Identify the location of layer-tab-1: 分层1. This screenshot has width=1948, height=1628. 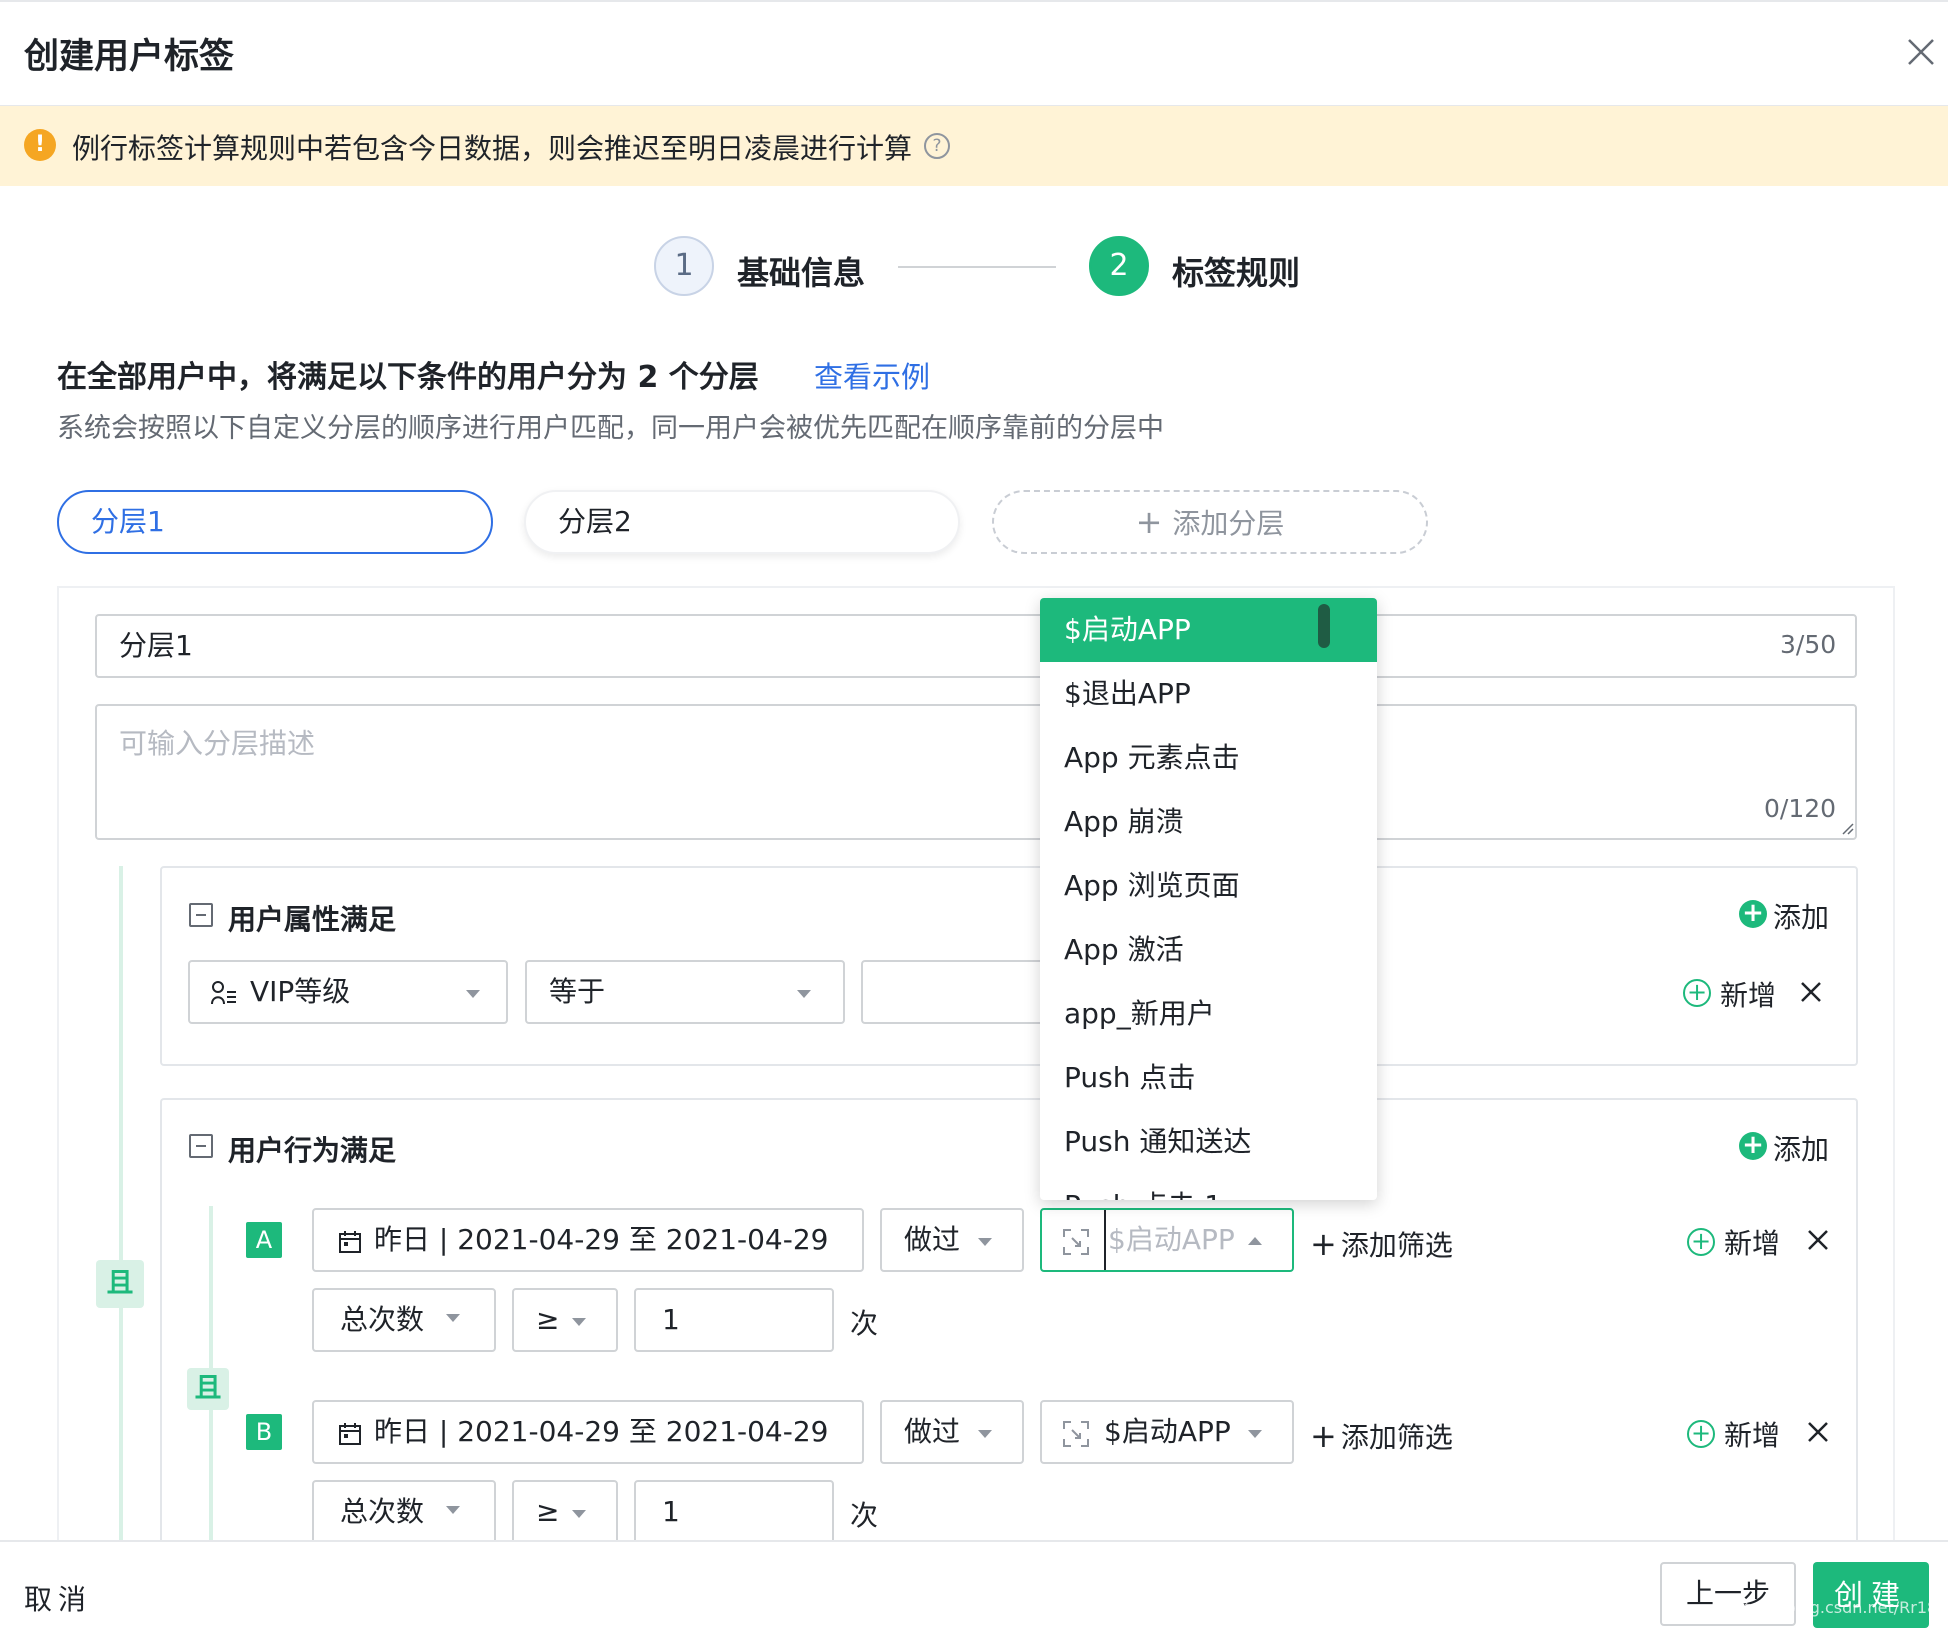
(275, 522).